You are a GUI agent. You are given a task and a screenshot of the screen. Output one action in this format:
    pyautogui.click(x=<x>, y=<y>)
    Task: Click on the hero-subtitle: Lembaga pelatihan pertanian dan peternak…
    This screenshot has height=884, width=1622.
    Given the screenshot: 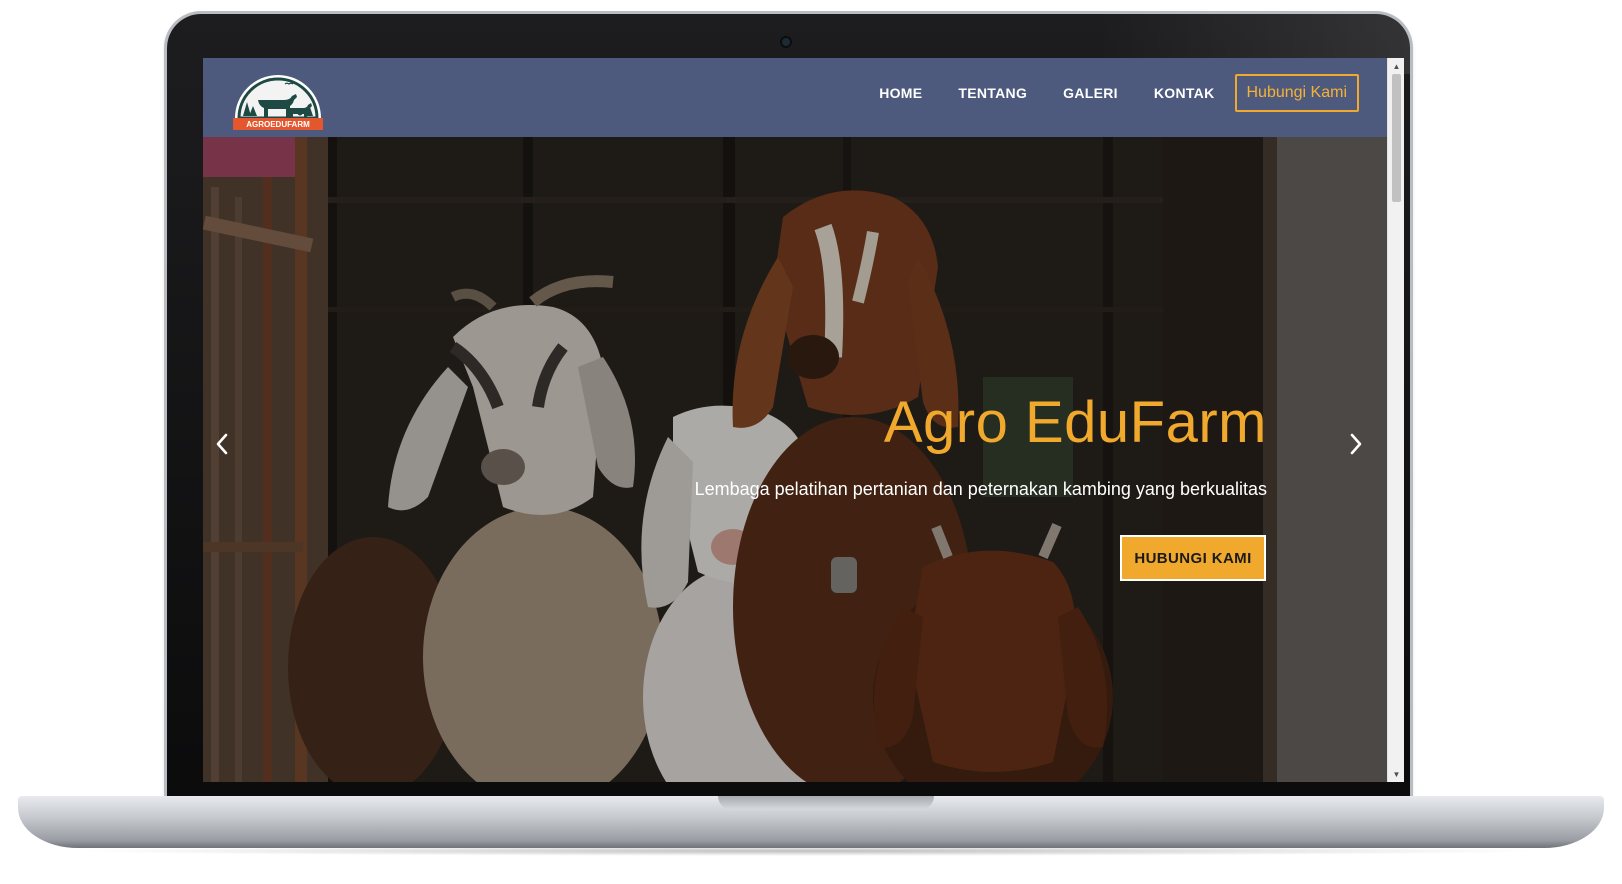 What is the action you would take?
    pyautogui.click(x=980, y=489)
    